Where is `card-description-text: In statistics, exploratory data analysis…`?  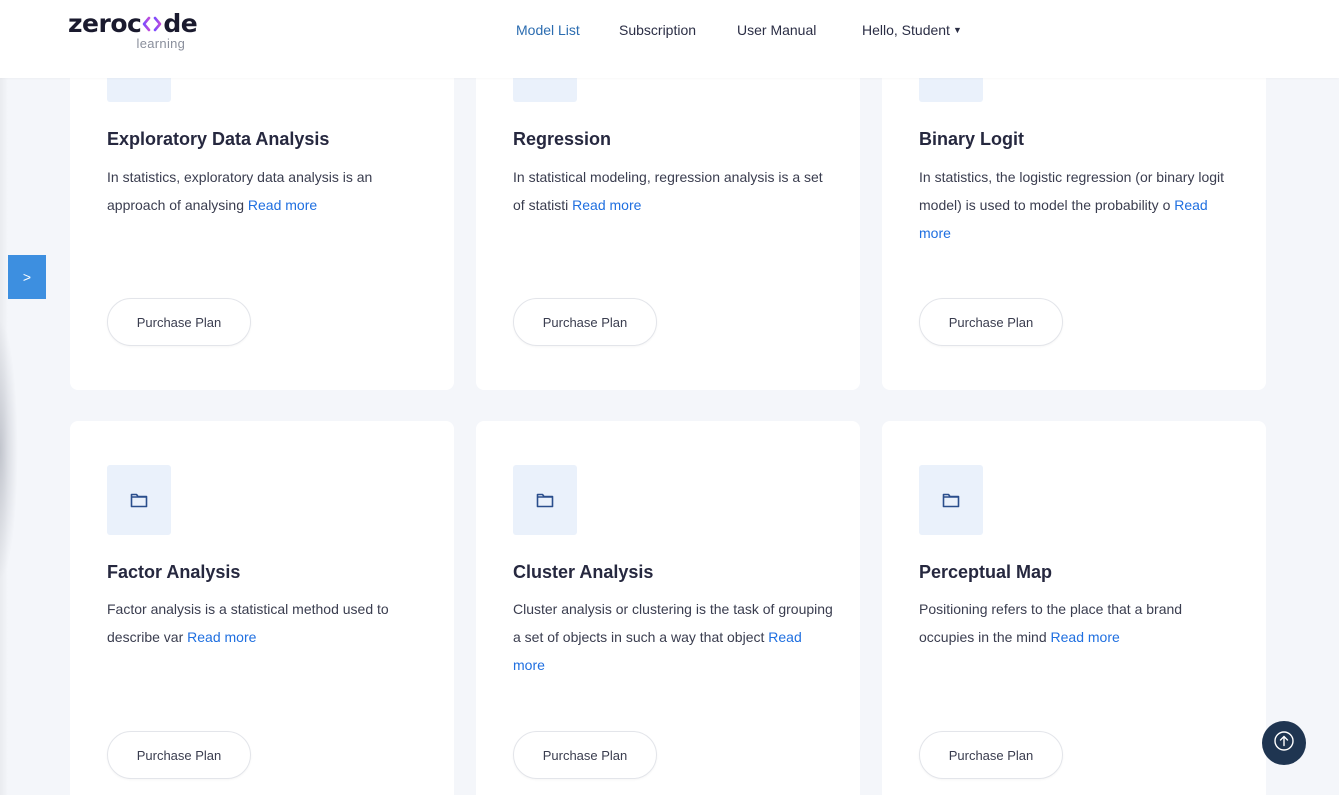
card-description-text: In statistics, exploratory data analysis… is located at coordinates (240, 191).